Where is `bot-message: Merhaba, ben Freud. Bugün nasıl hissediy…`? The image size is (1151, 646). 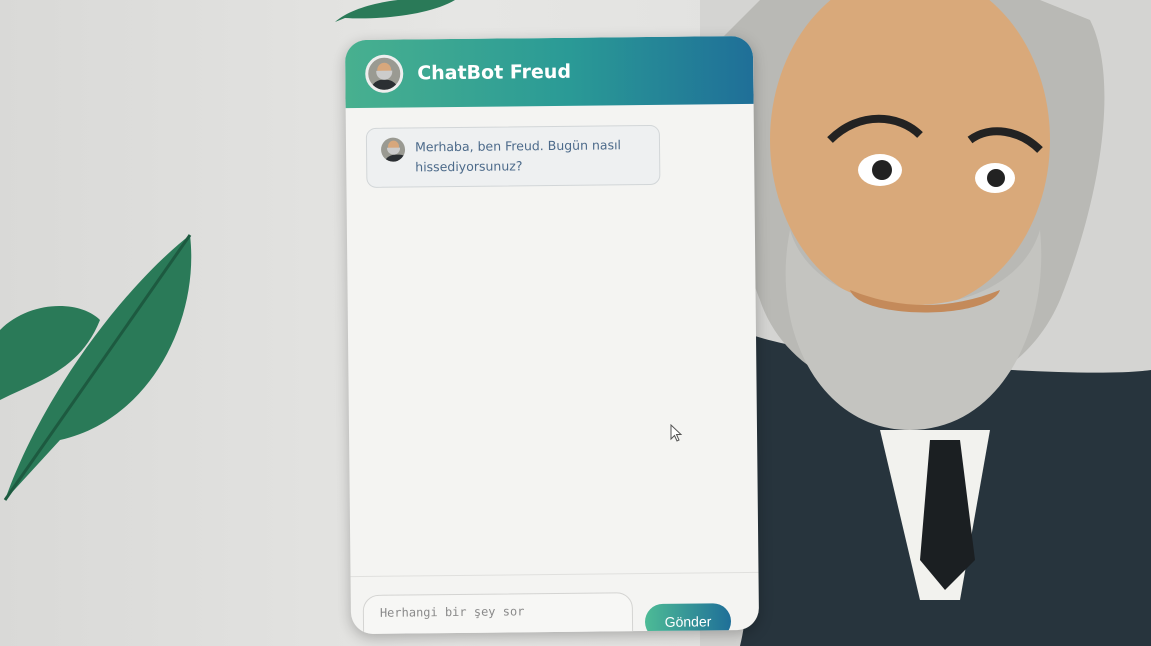
bot-message: Merhaba, ben Freud. Bugün nasıl hissediy… is located at coordinates (513, 156).